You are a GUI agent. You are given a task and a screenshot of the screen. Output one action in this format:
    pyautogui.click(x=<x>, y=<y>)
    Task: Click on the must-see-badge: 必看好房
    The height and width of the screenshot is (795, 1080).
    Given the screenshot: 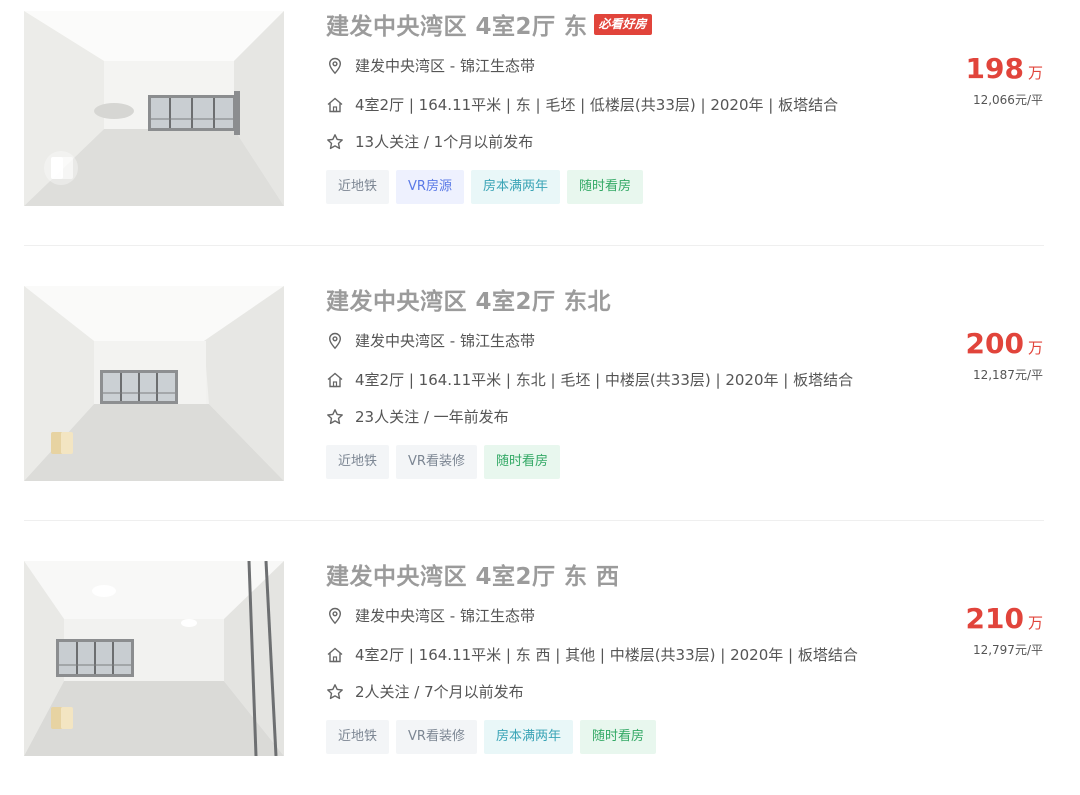 What is the action you would take?
    pyautogui.click(x=622, y=24)
    